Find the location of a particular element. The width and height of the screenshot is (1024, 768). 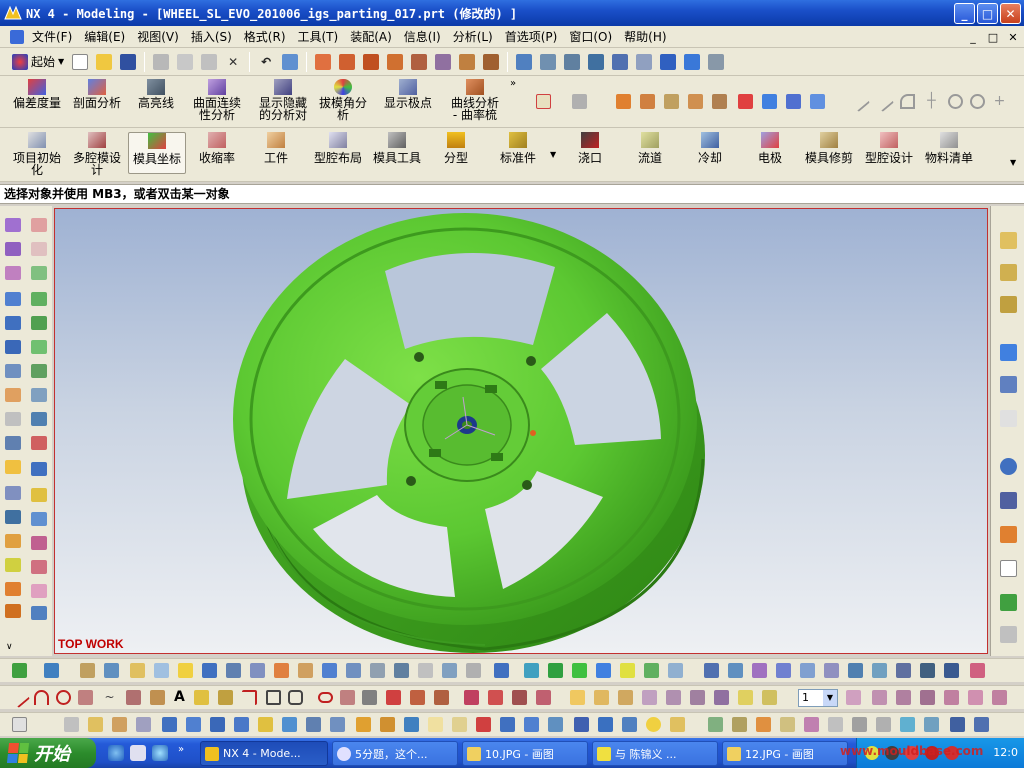

snap-tool-1-icon is located at coordinates (853, 697).